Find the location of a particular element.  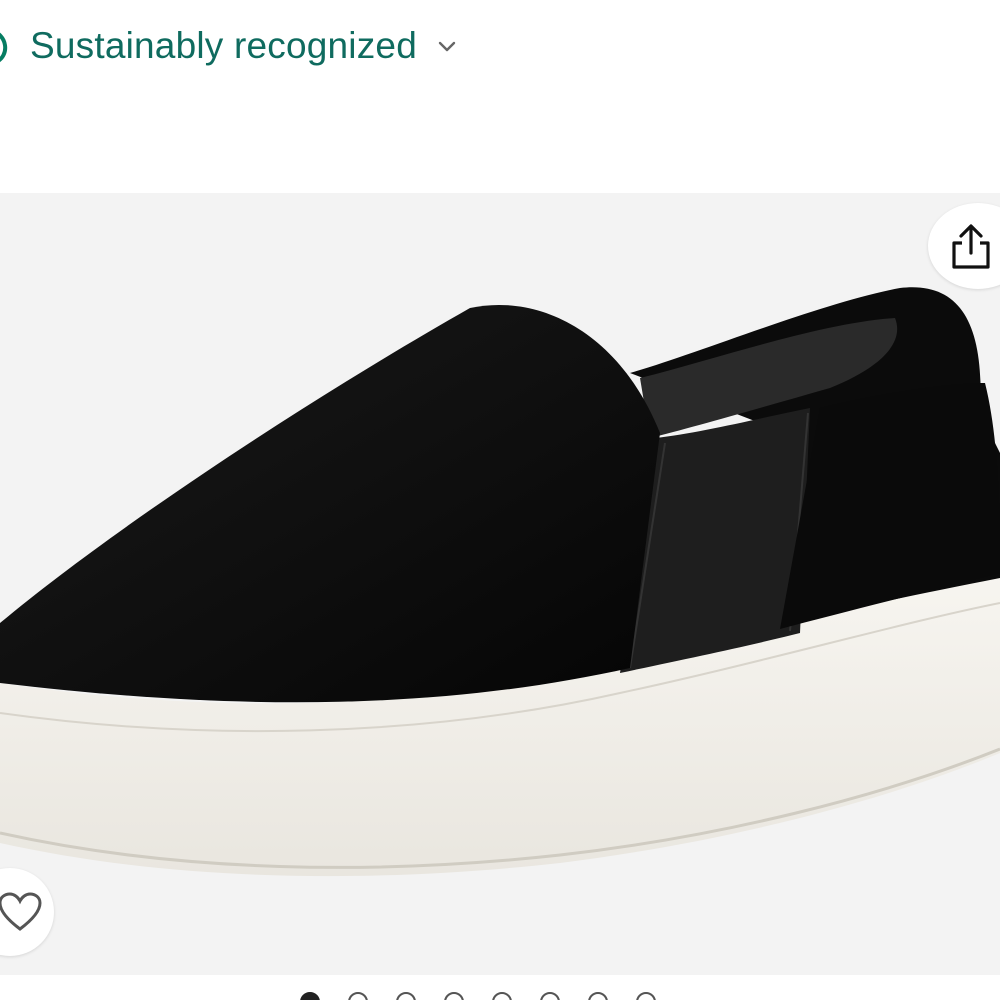

sustainably-recognized-link: Sustainably recognized is located at coordinates (231, 46).